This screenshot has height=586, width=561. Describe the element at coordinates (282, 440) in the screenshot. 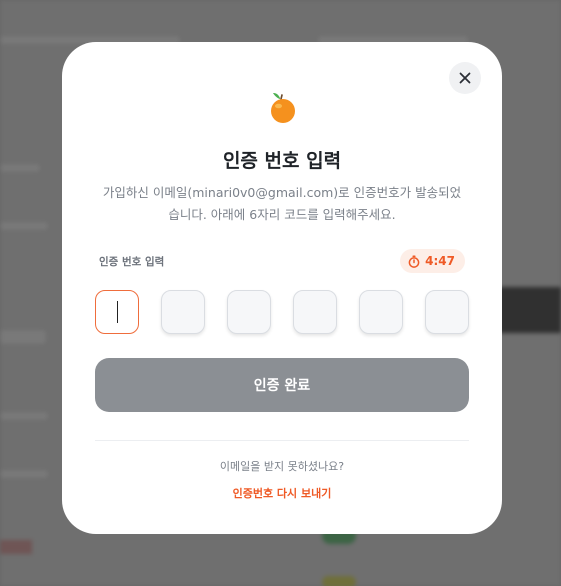

I see `divider` at that location.